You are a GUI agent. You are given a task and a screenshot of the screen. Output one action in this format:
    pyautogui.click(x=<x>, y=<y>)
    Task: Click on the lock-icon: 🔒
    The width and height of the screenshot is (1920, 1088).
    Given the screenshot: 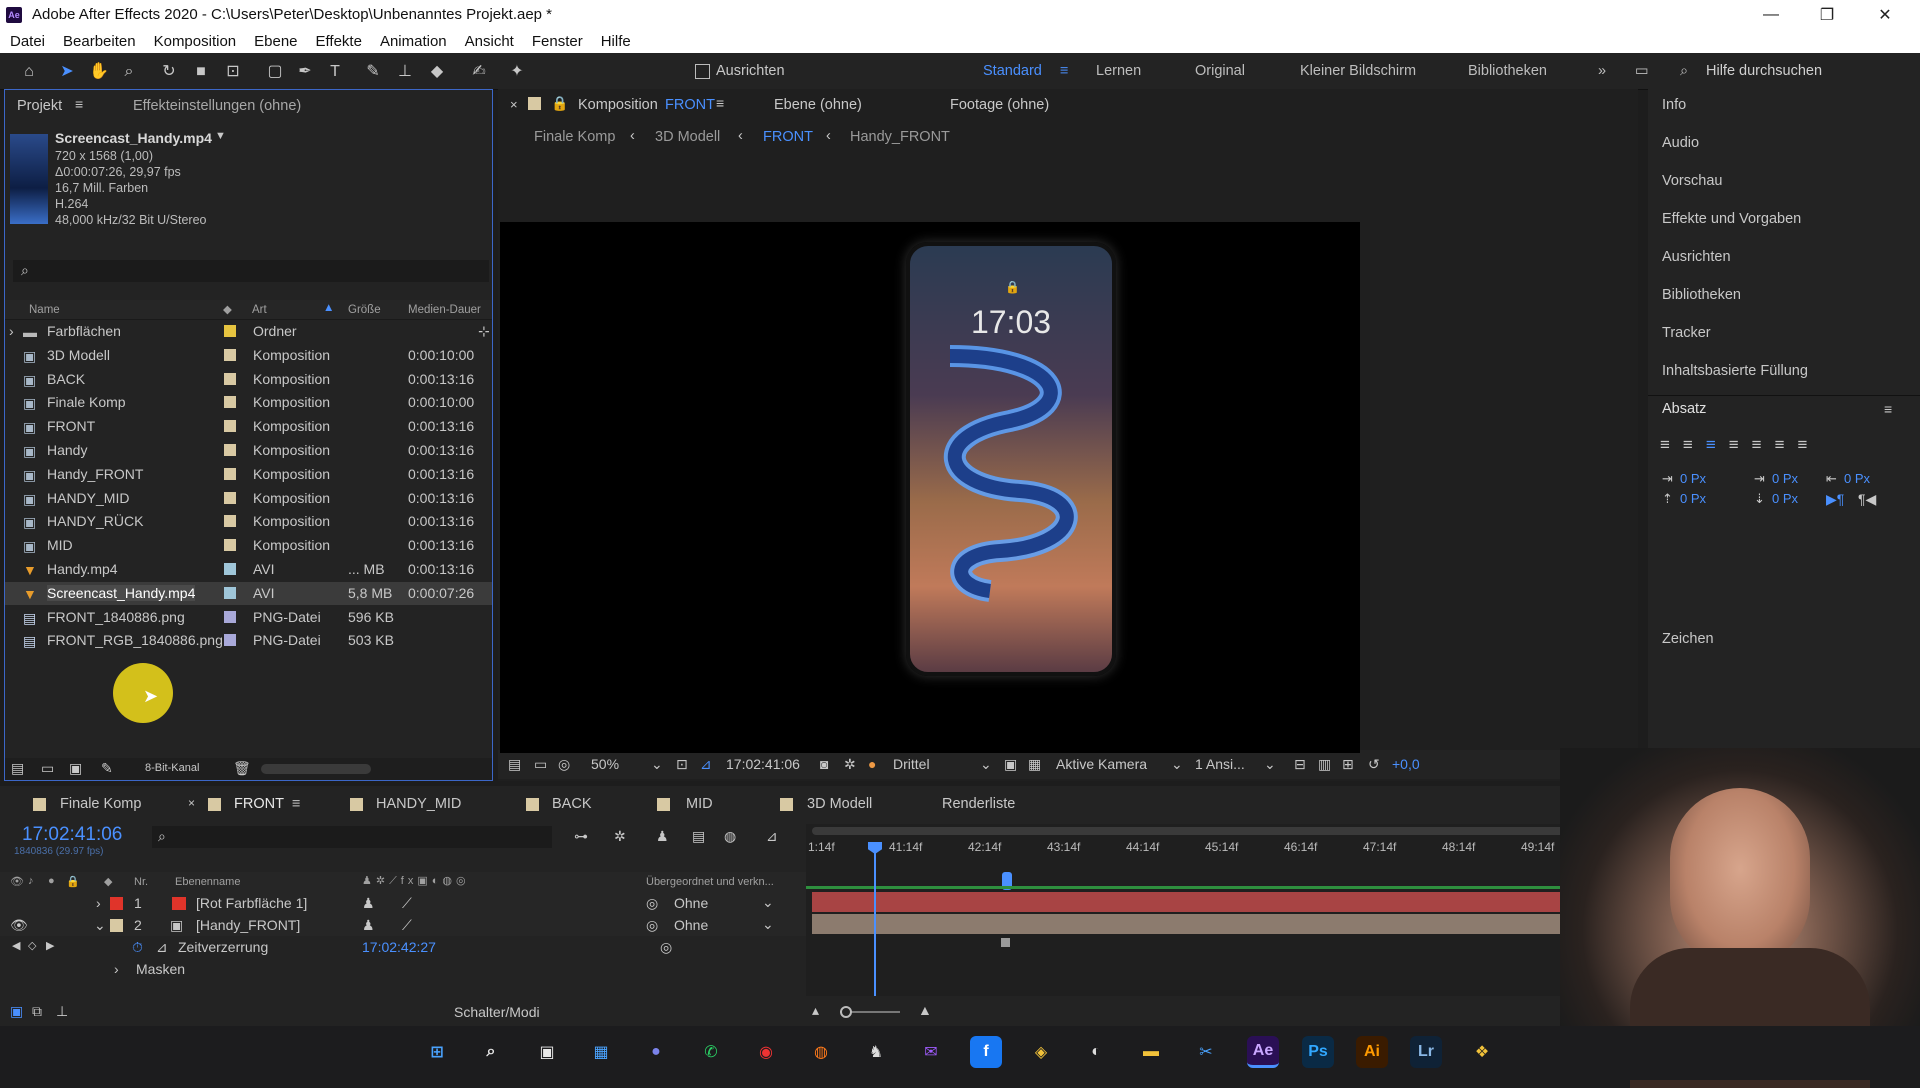 What is the action you would take?
    pyautogui.click(x=559, y=103)
    